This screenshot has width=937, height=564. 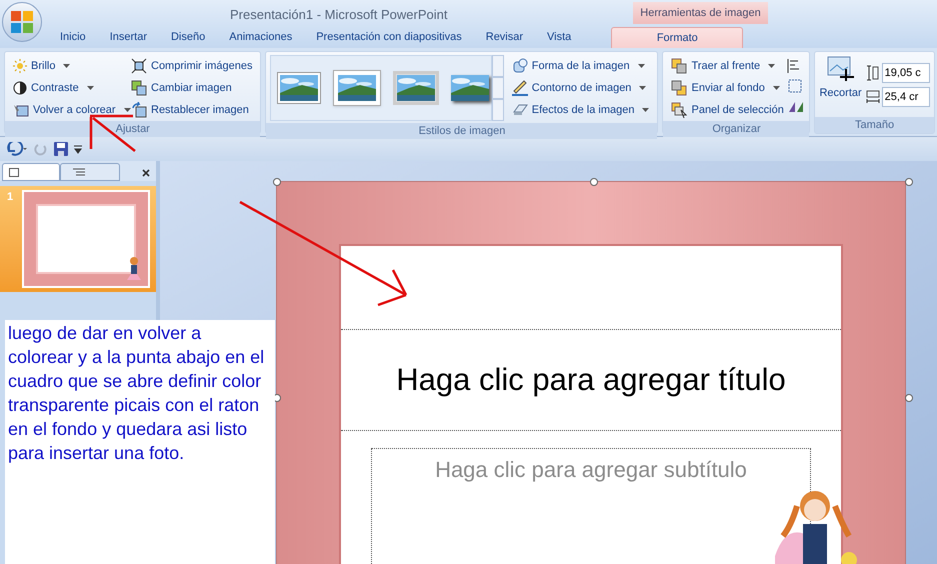 What do you see at coordinates (727, 110) in the screenshot?
I see `ribbon-command: Panel de selección` at bounding box center [727, 110].